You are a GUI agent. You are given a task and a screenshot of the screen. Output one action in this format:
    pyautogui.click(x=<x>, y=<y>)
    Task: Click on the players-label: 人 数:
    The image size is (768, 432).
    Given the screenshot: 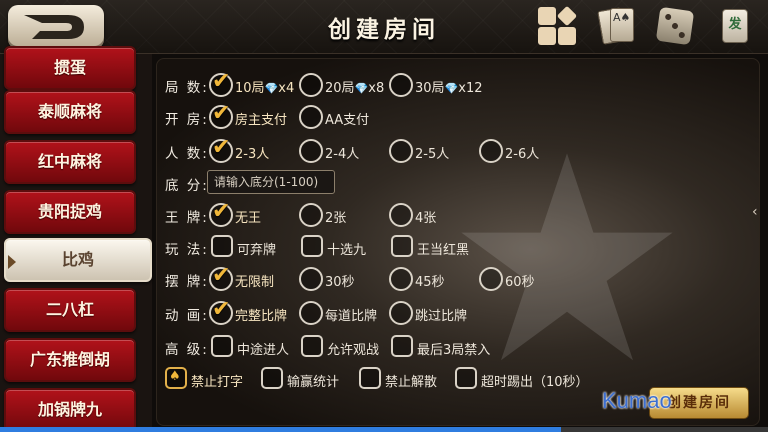 What is the action you would take?
    pyautogui.click(x=187, y=154)
    